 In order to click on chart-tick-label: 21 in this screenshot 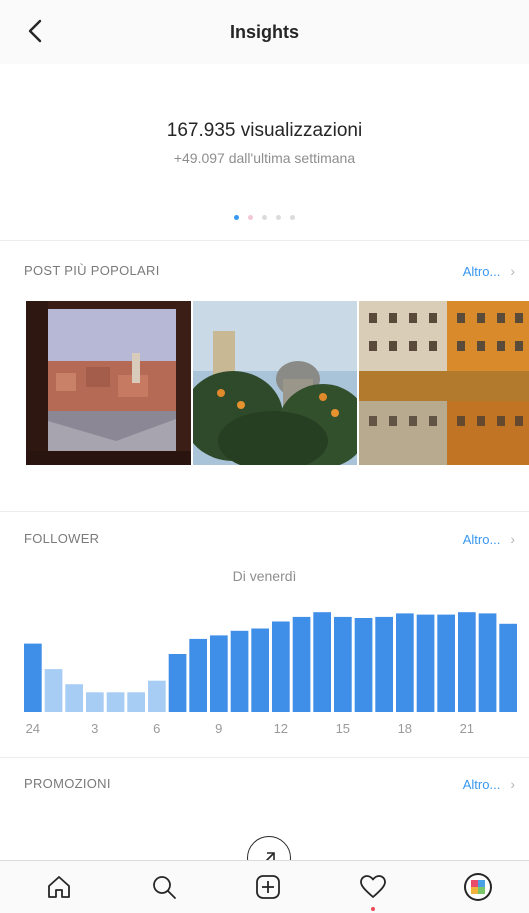, I will do `click(467, 728)`.